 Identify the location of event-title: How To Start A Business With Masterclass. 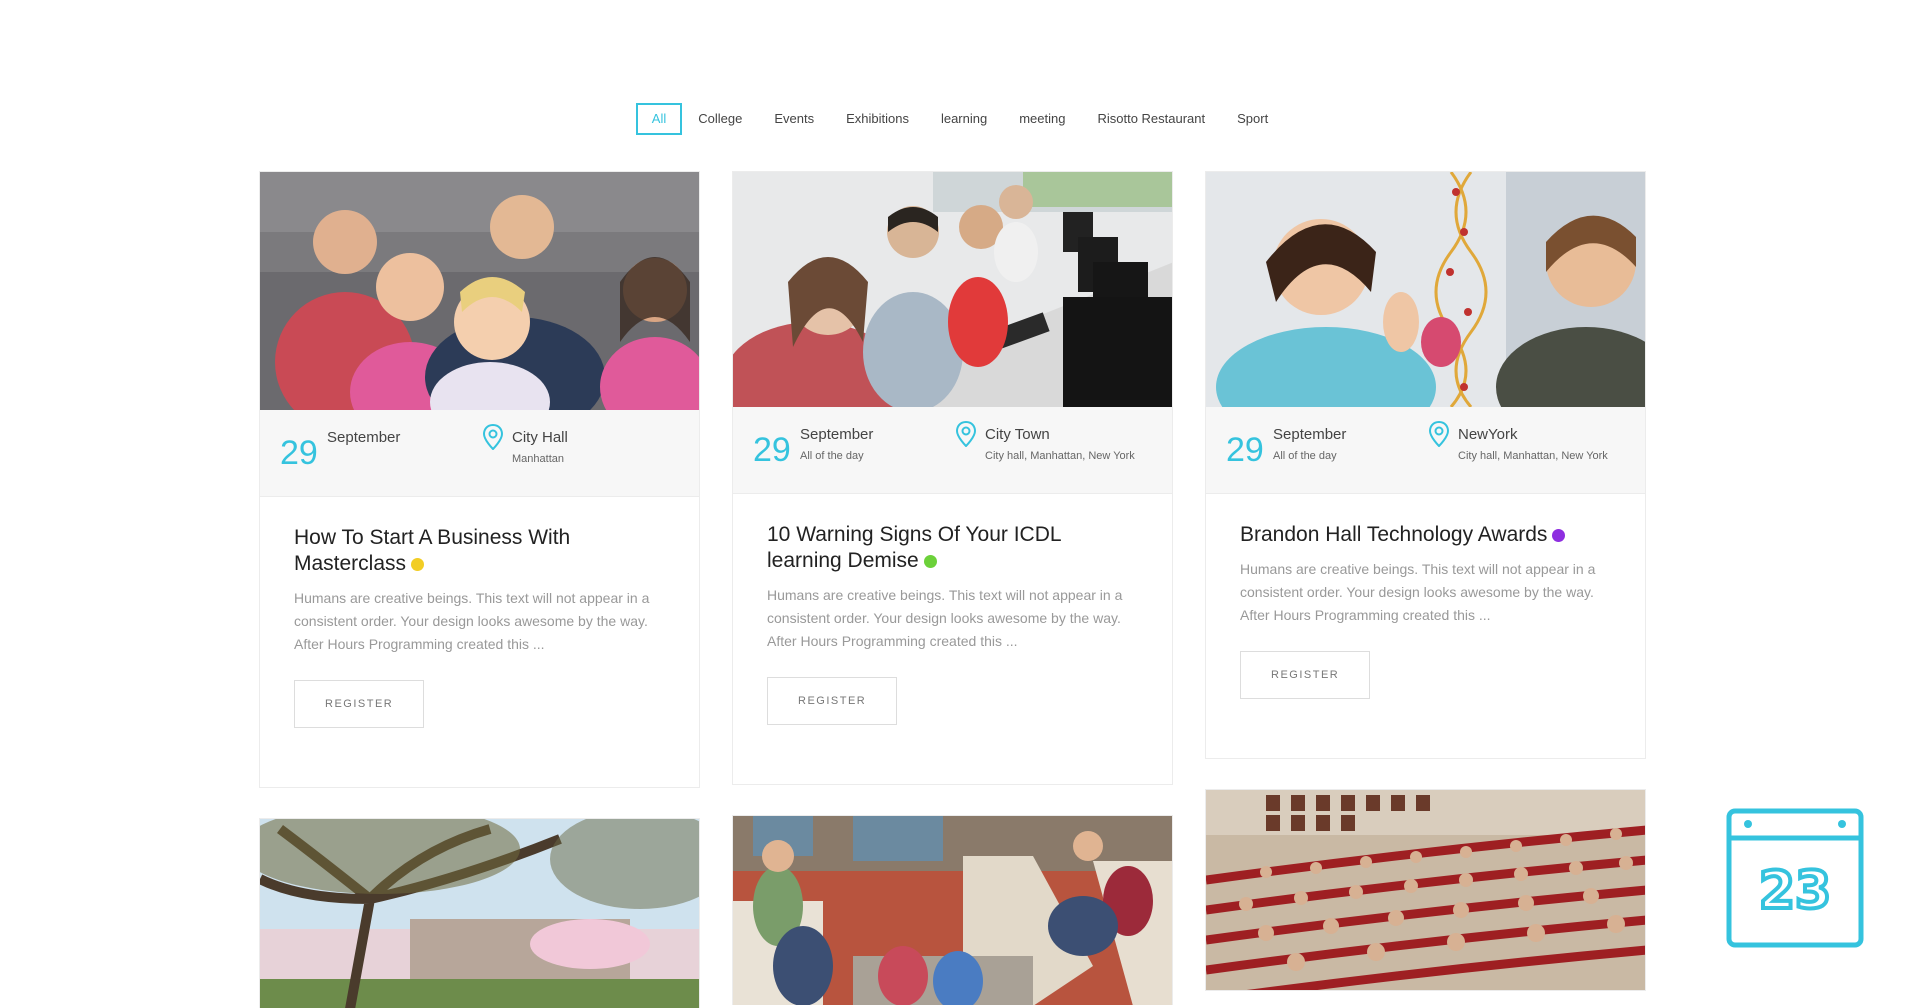
(479, 551).